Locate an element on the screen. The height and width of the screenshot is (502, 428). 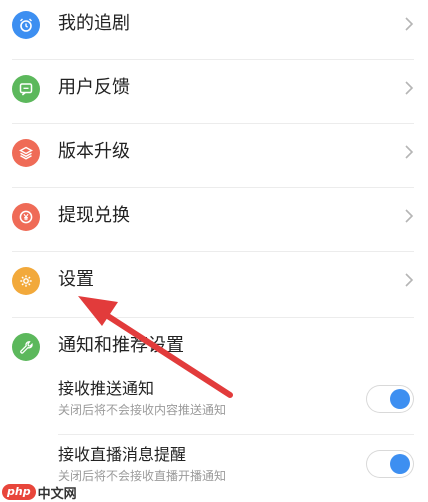
watermark-site: 中文网 is located at coordinates (57, 494).